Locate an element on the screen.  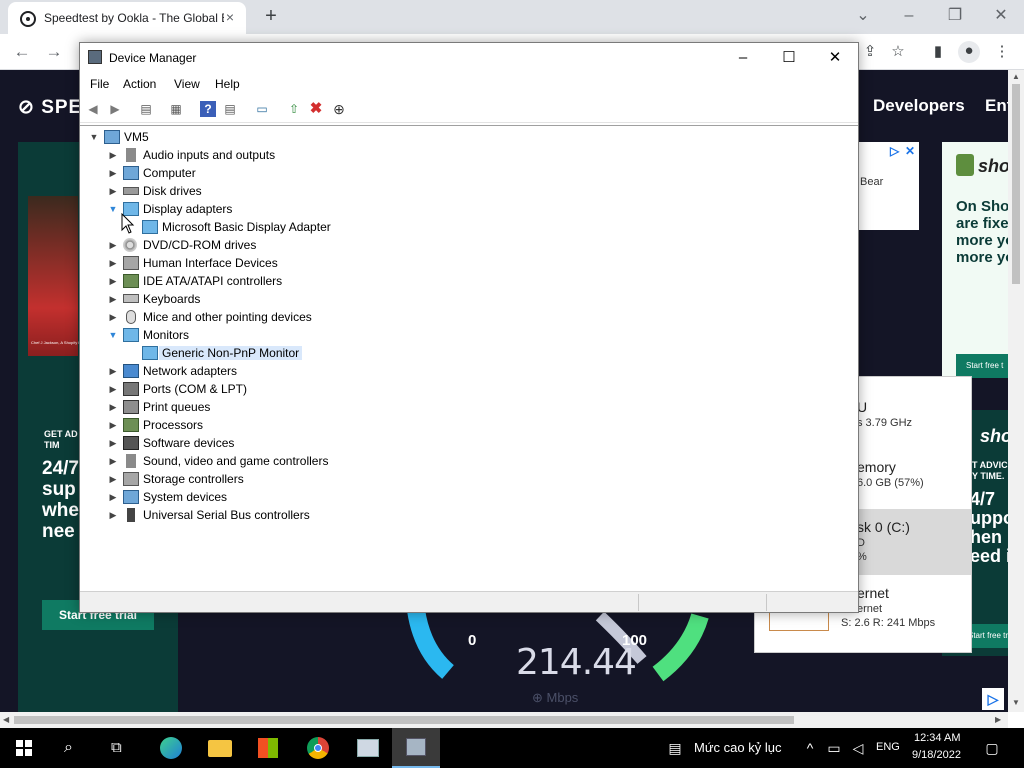
device-label: Audio inputs and outputs is located at coordinates (209, 155).